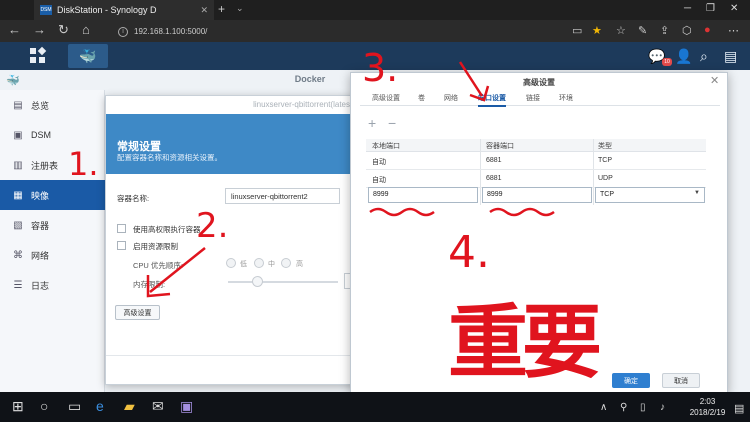 This screenshot has width=750, height=422. I want to click on mail-icon: ✉, so click(158, 406).